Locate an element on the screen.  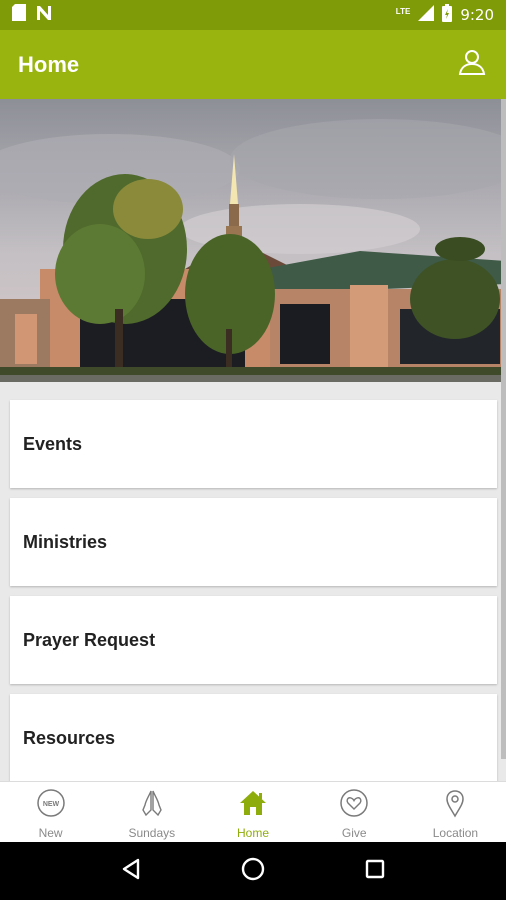
menu-item-label: Prayer Request is located at coordinates (89, 639).